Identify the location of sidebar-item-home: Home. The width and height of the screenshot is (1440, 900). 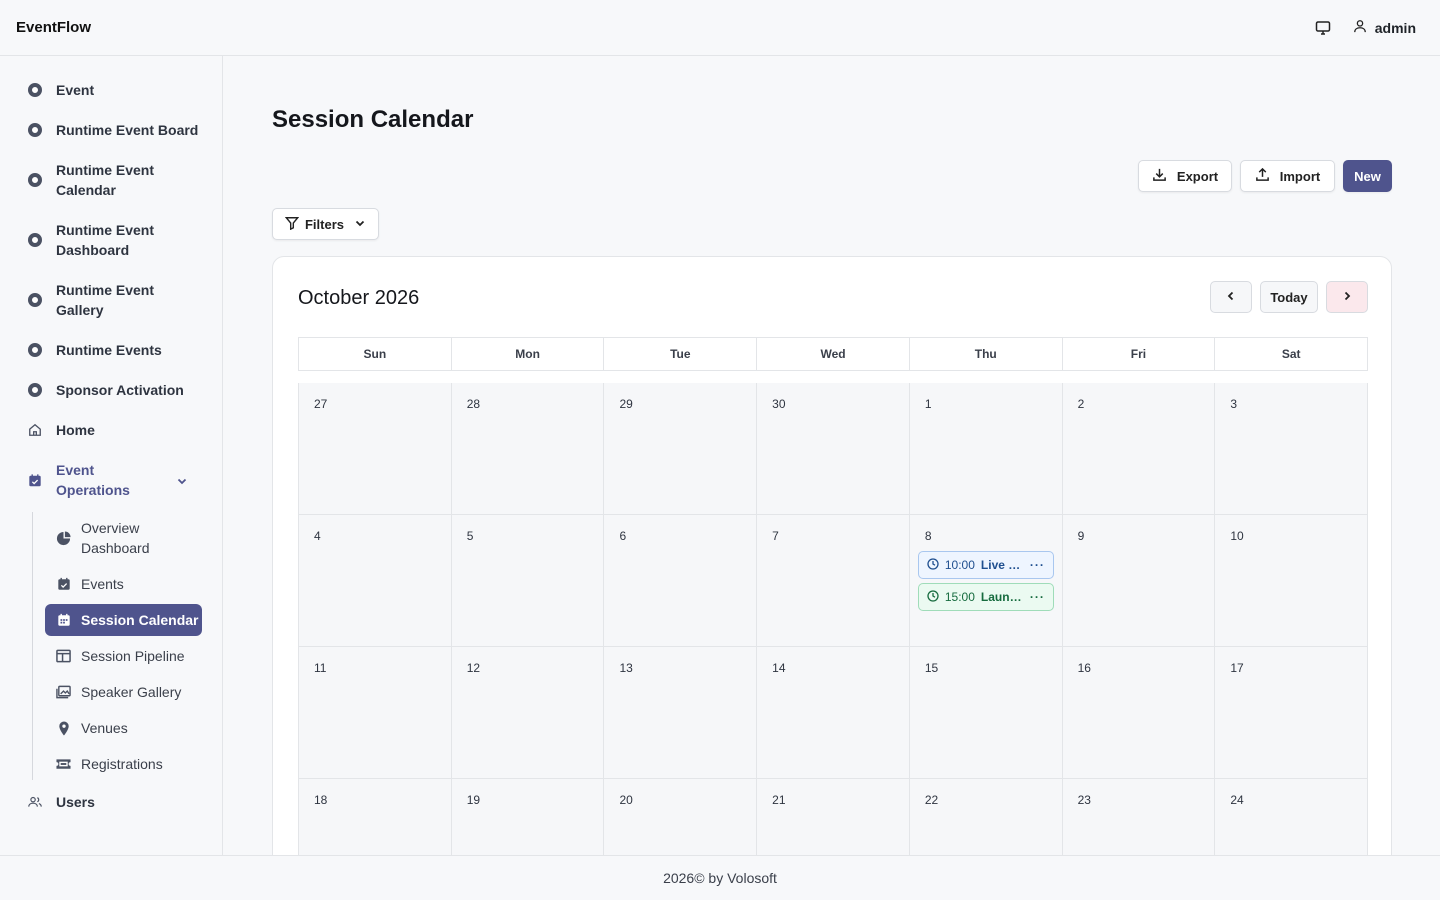
(118, 430).